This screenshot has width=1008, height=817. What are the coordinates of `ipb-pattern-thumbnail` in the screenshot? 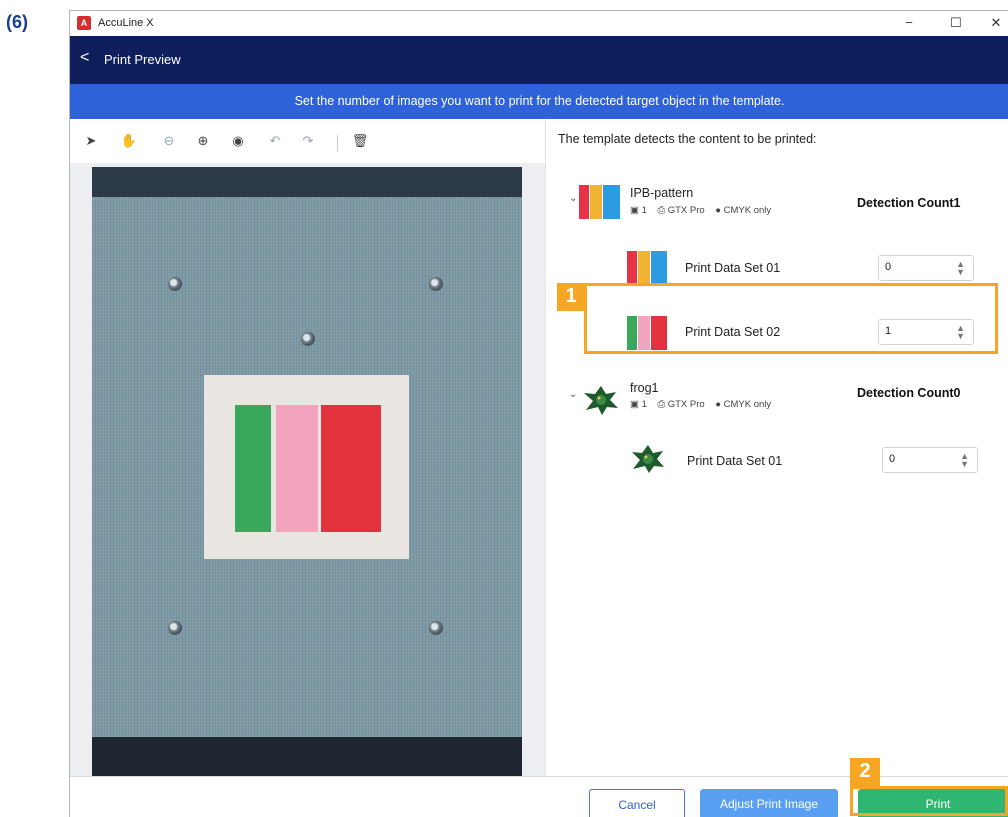 It's located at (600, 202).